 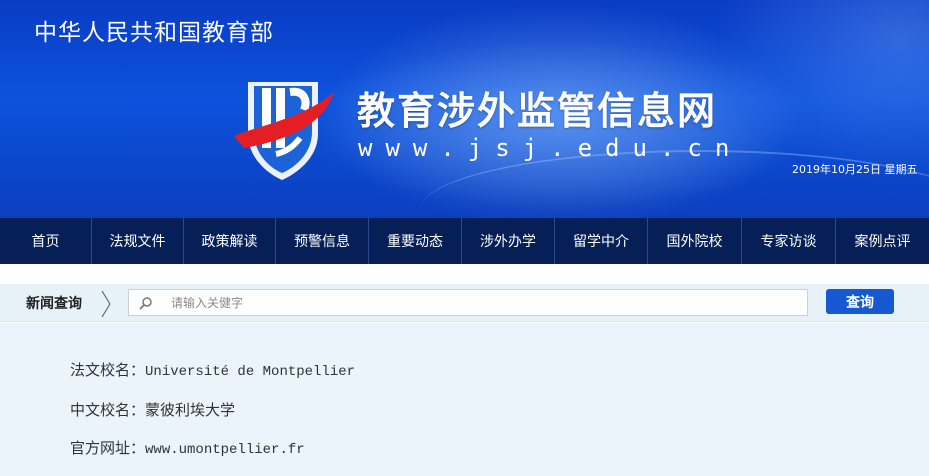 I want to click on search-button: 查询, so click(x=860, y=301).